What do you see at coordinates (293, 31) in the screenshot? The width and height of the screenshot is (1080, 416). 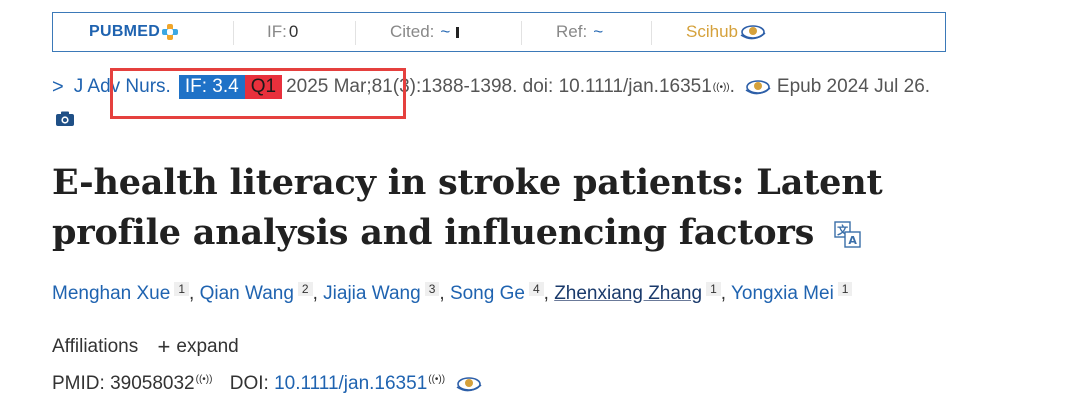 I see `if-value: 0` at bounding box center [293, 31].